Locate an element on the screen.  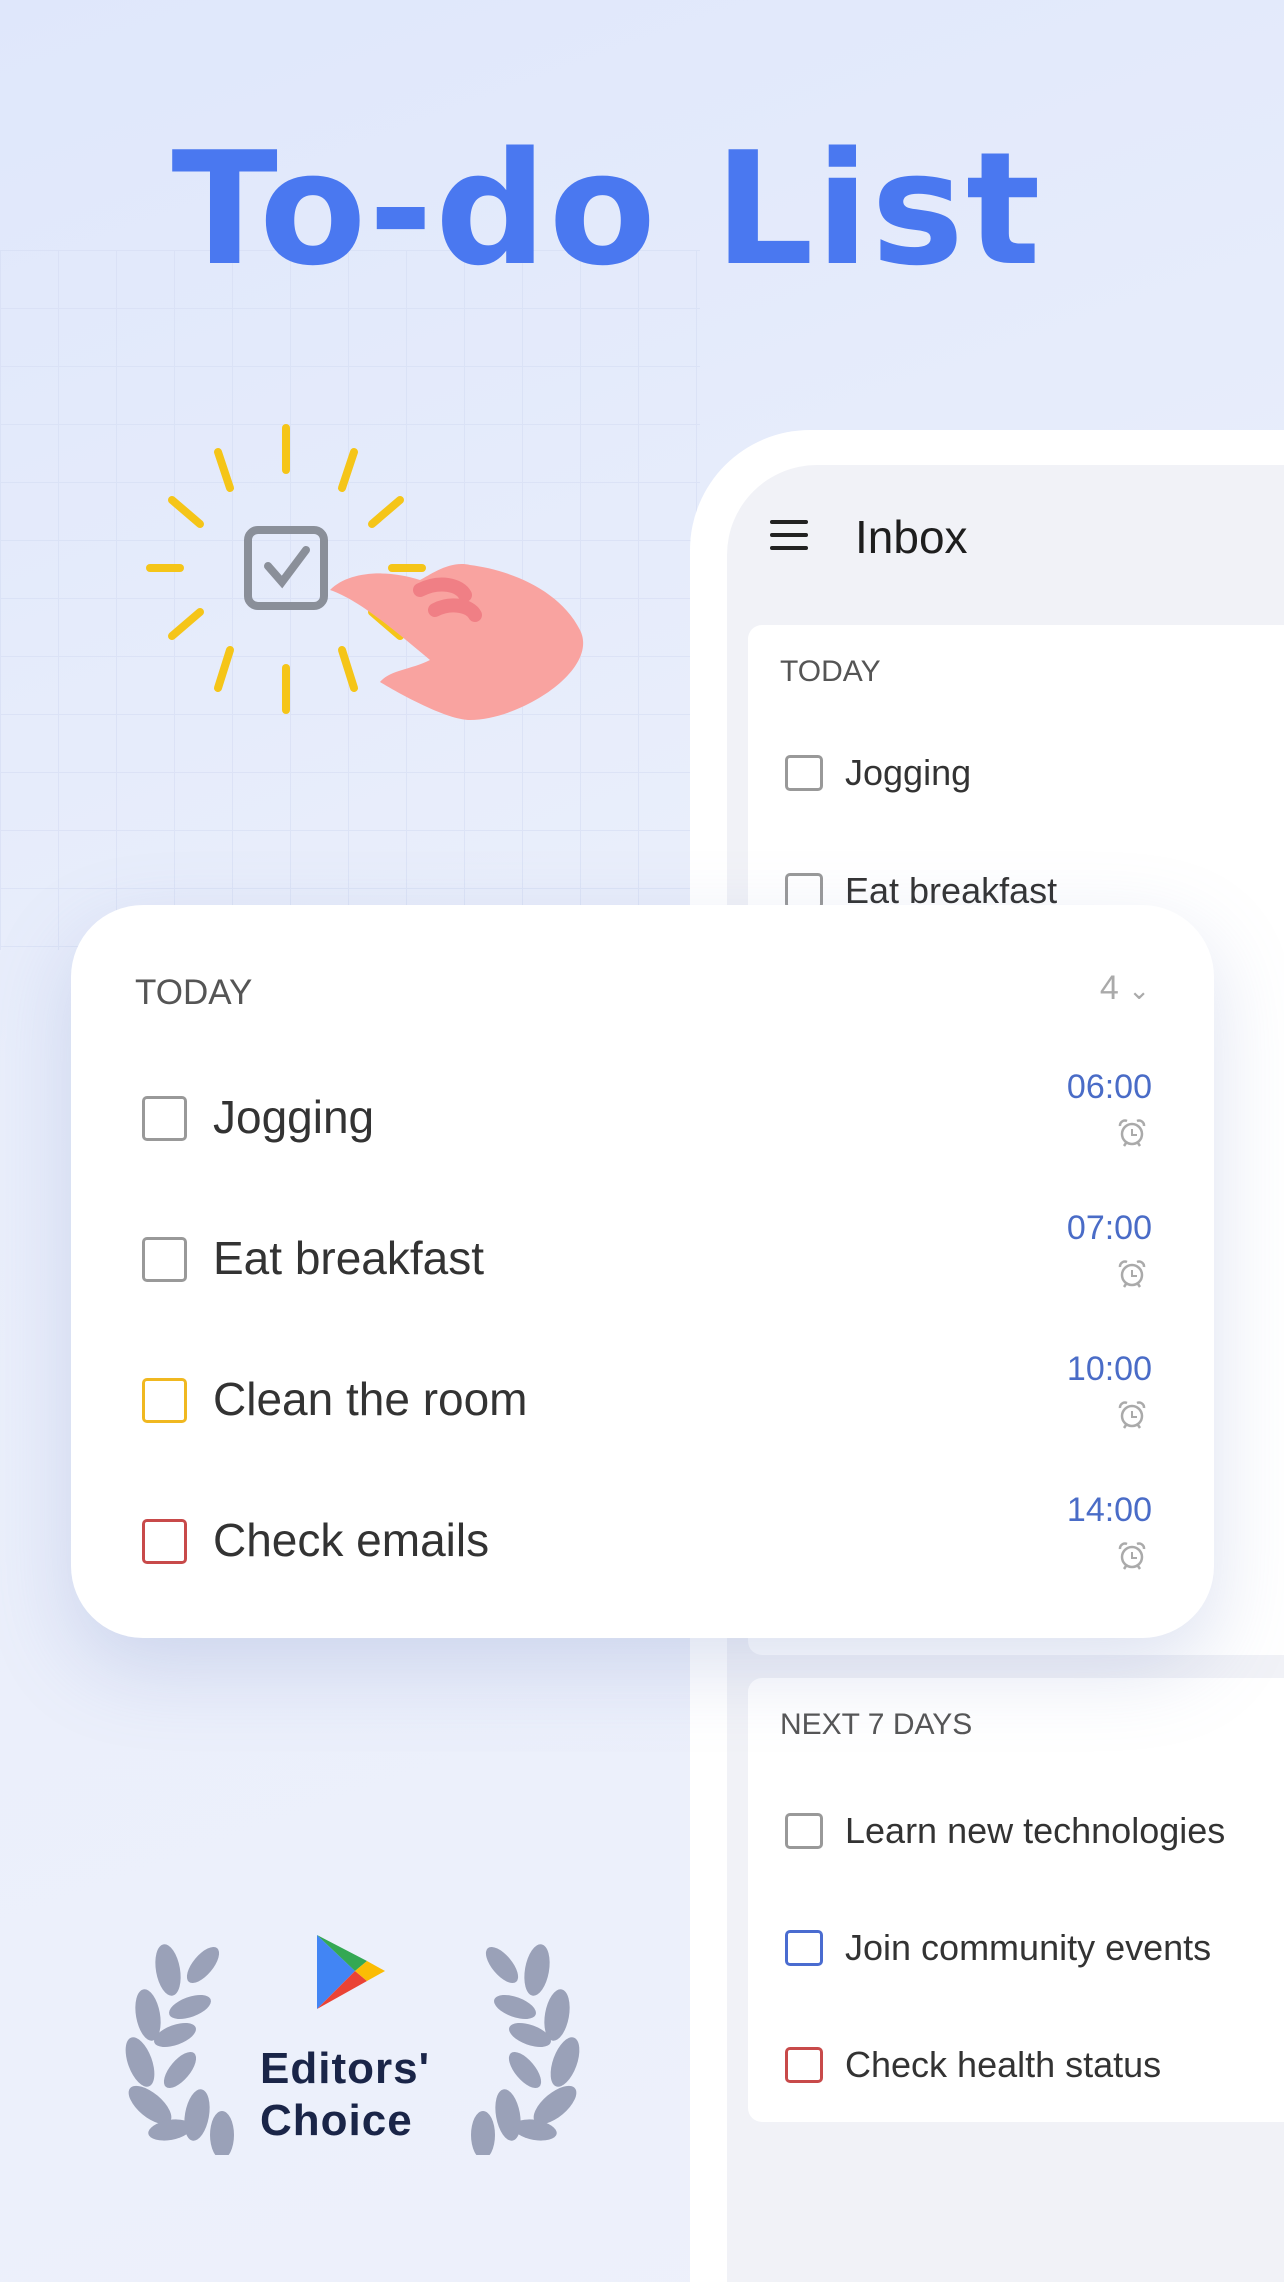
phone-task-row: Check health status is located at coordinates (973, 2065).